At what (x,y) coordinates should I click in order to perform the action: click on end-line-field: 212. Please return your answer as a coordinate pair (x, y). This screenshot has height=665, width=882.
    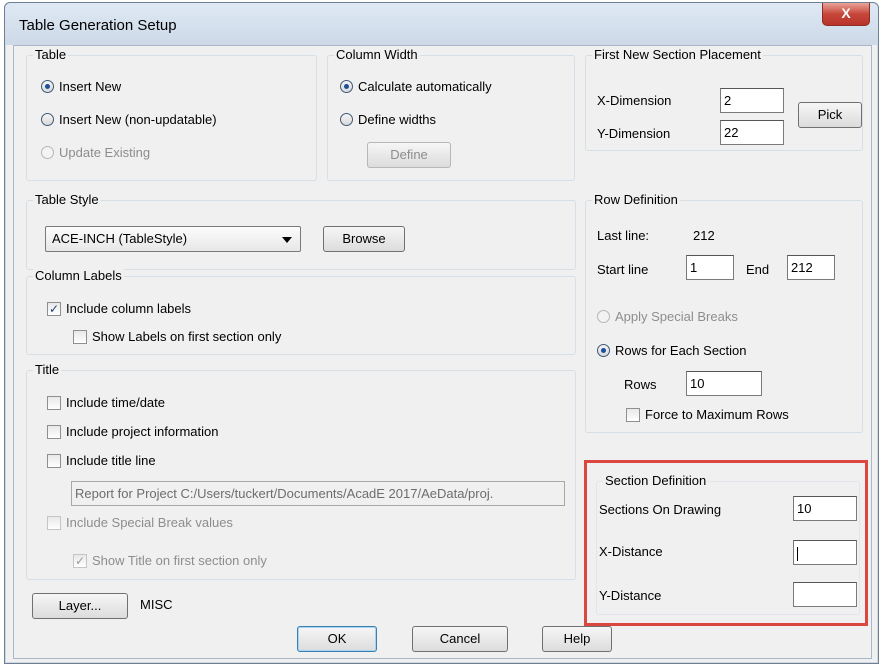
    Looking at the image, I should click on (811, 267).